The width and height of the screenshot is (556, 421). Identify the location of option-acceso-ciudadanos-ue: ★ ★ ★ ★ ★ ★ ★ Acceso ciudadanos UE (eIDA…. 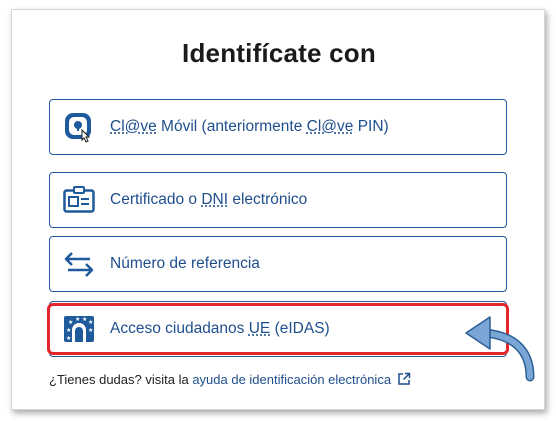
(278, 329).